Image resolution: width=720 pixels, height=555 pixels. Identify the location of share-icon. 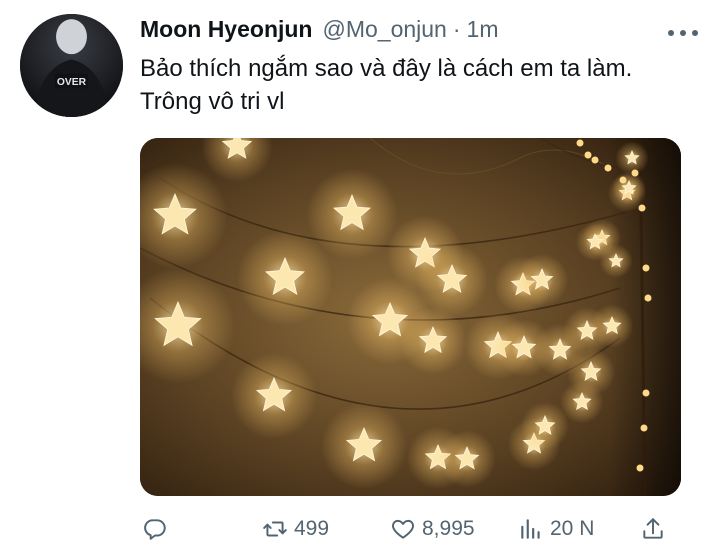
(653, 528).